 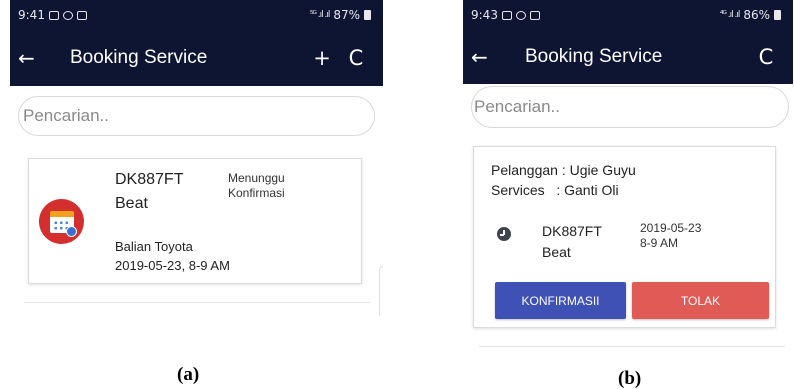 I want to click on status-right: ⁴ᴳ .ıl .ıl 86%, so click(x=750, y=15).